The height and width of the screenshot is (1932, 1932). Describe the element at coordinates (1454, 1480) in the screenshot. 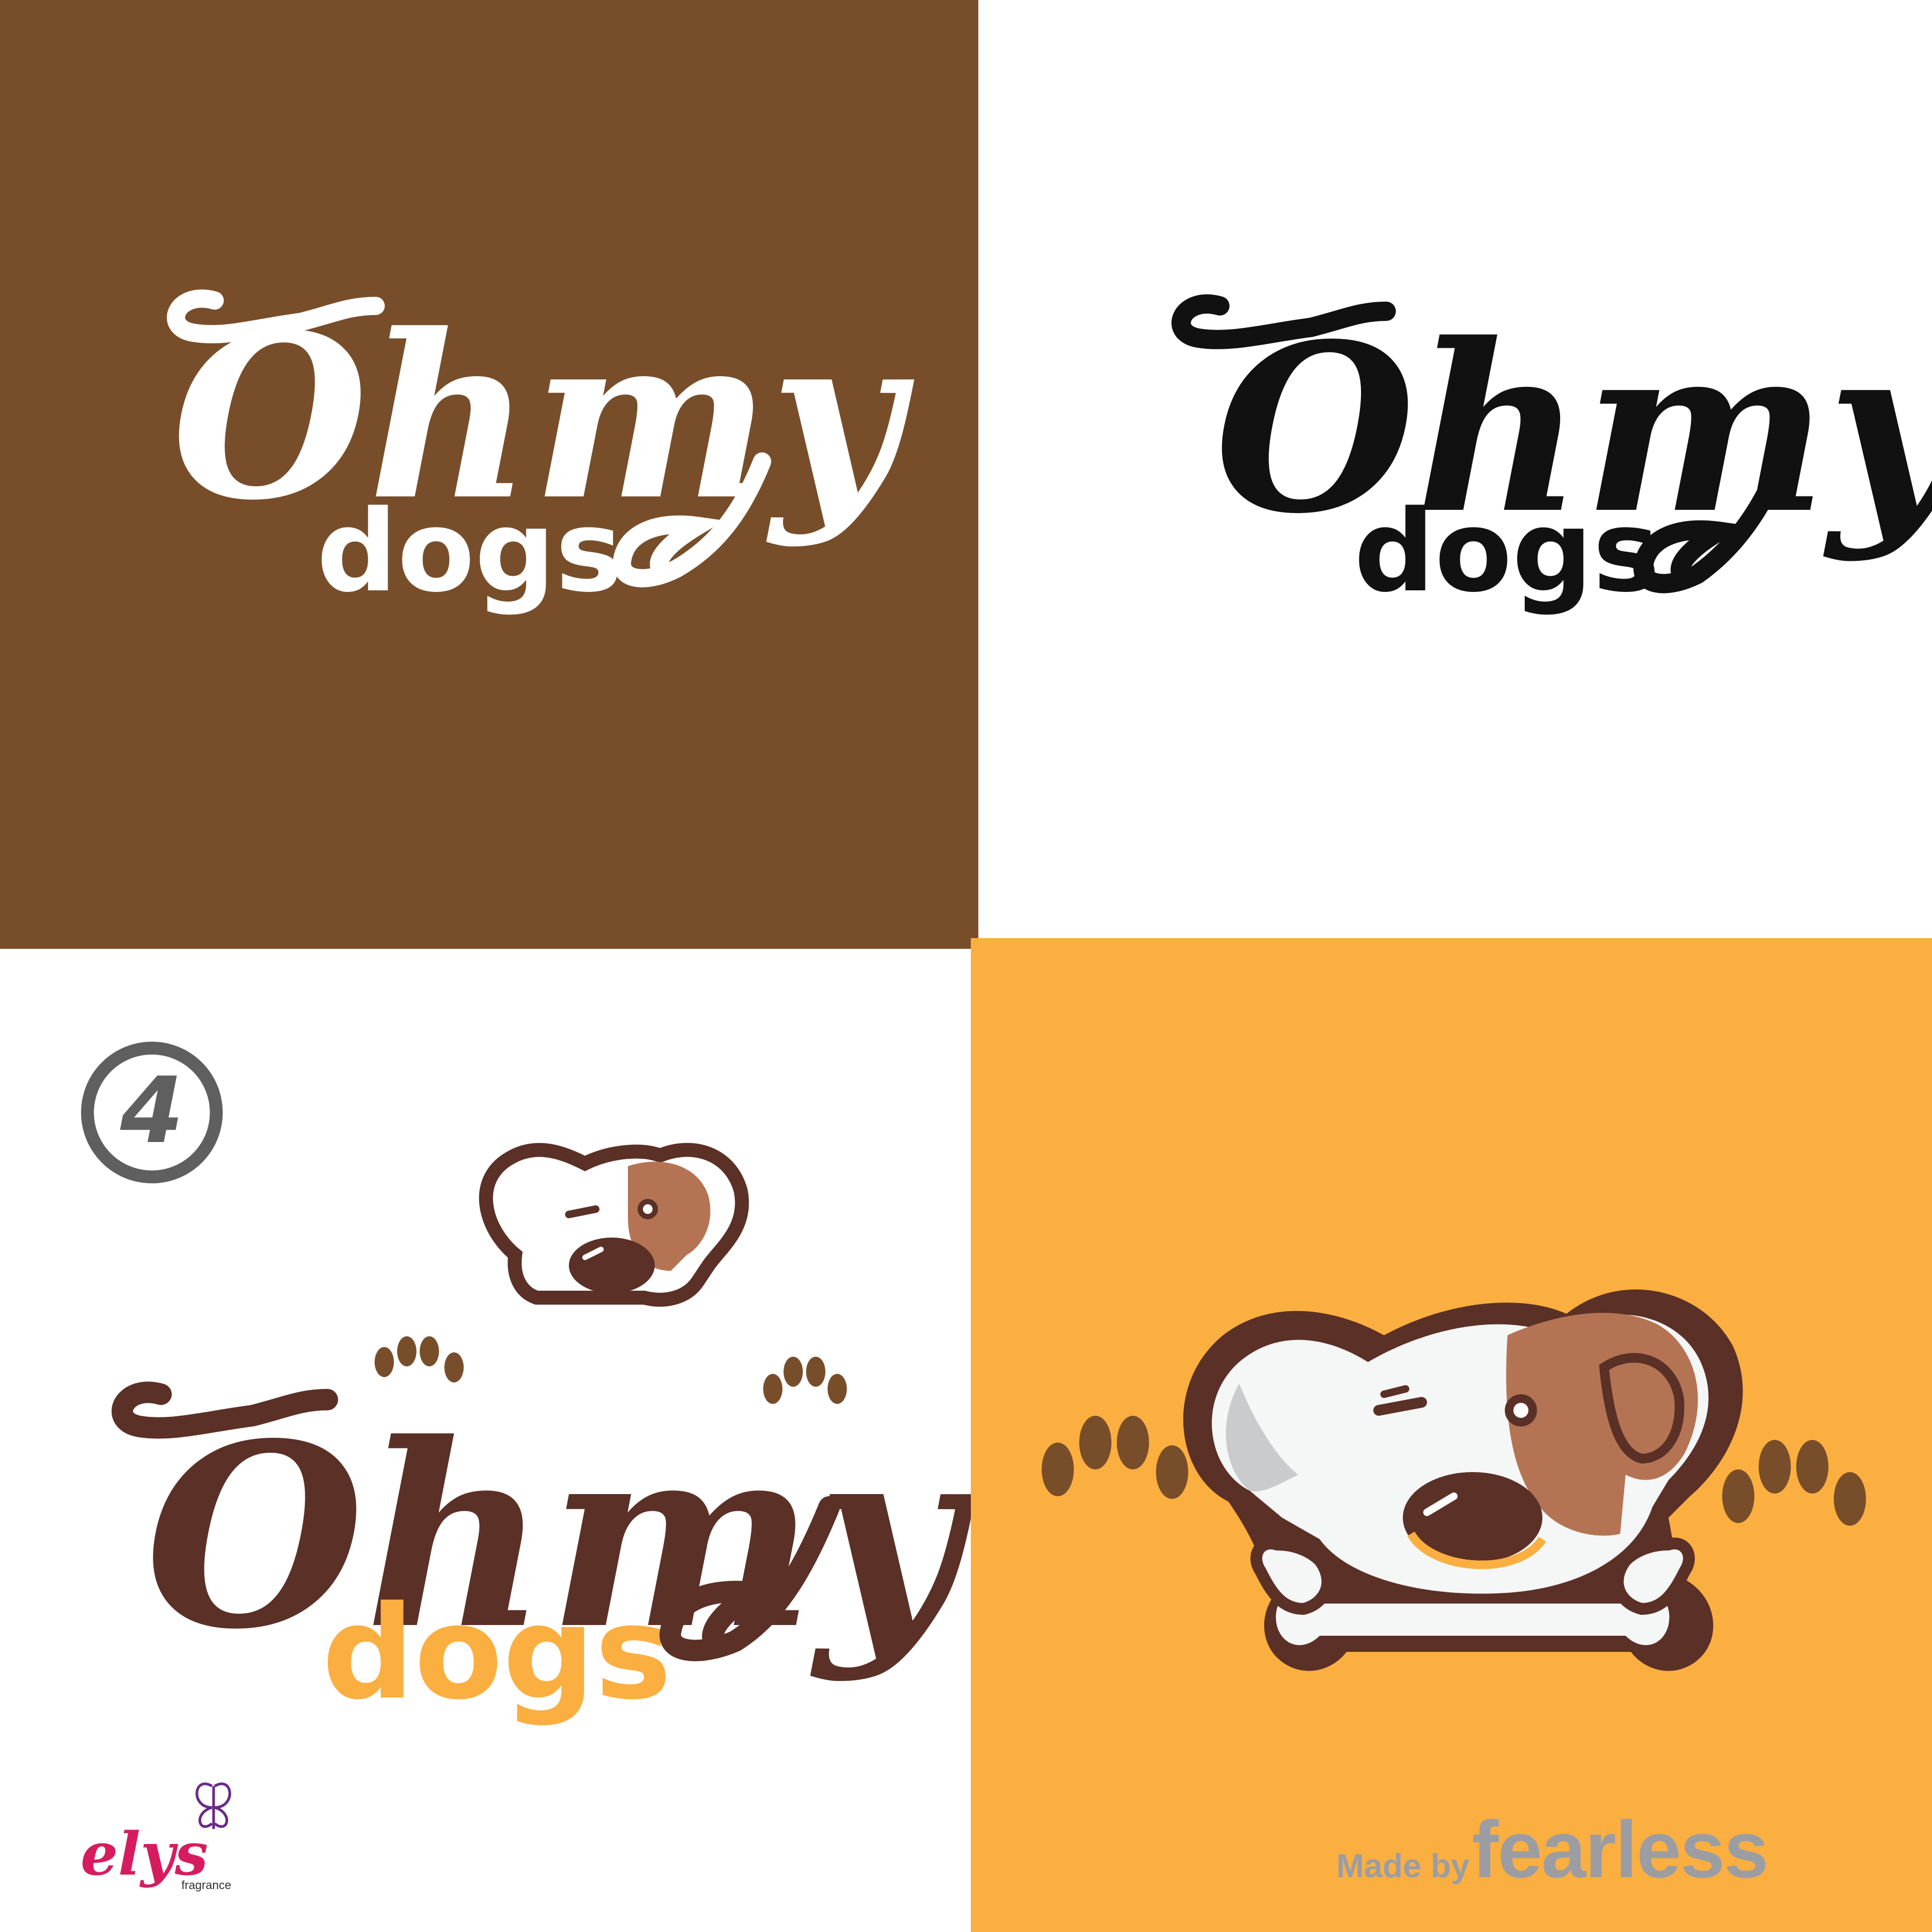

I see `dog-with-bone-icon` at that location.